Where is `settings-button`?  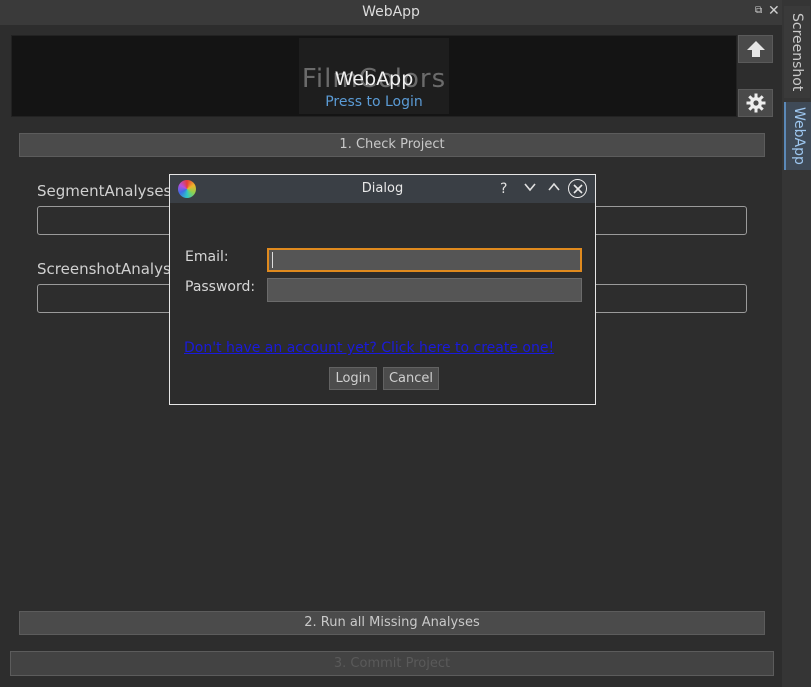 settings-button is located at coordinates (755, 103).